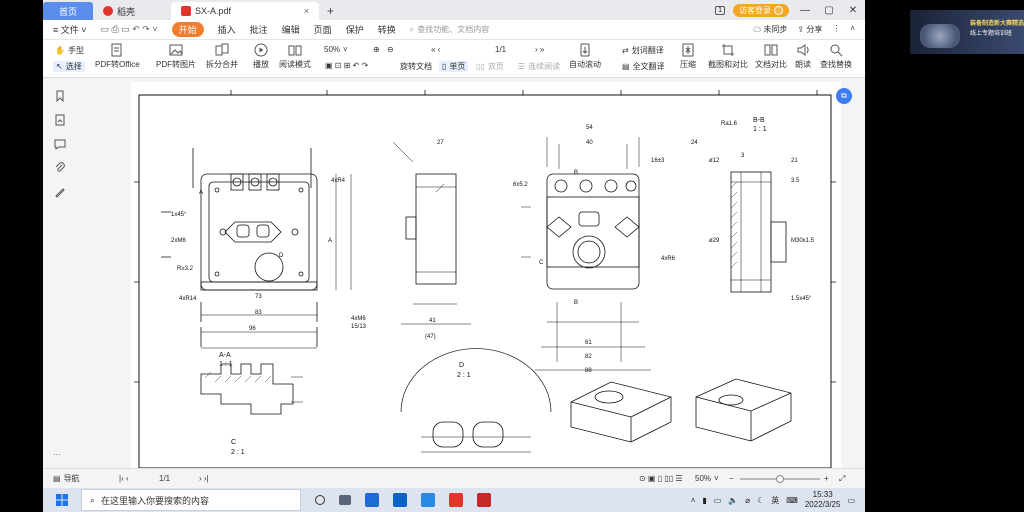  What do you see at coordinates (643, 50) in the screenshot?
I see `word-translate-button: ⇄ 划词翻译` at bounding box center [643, 50].